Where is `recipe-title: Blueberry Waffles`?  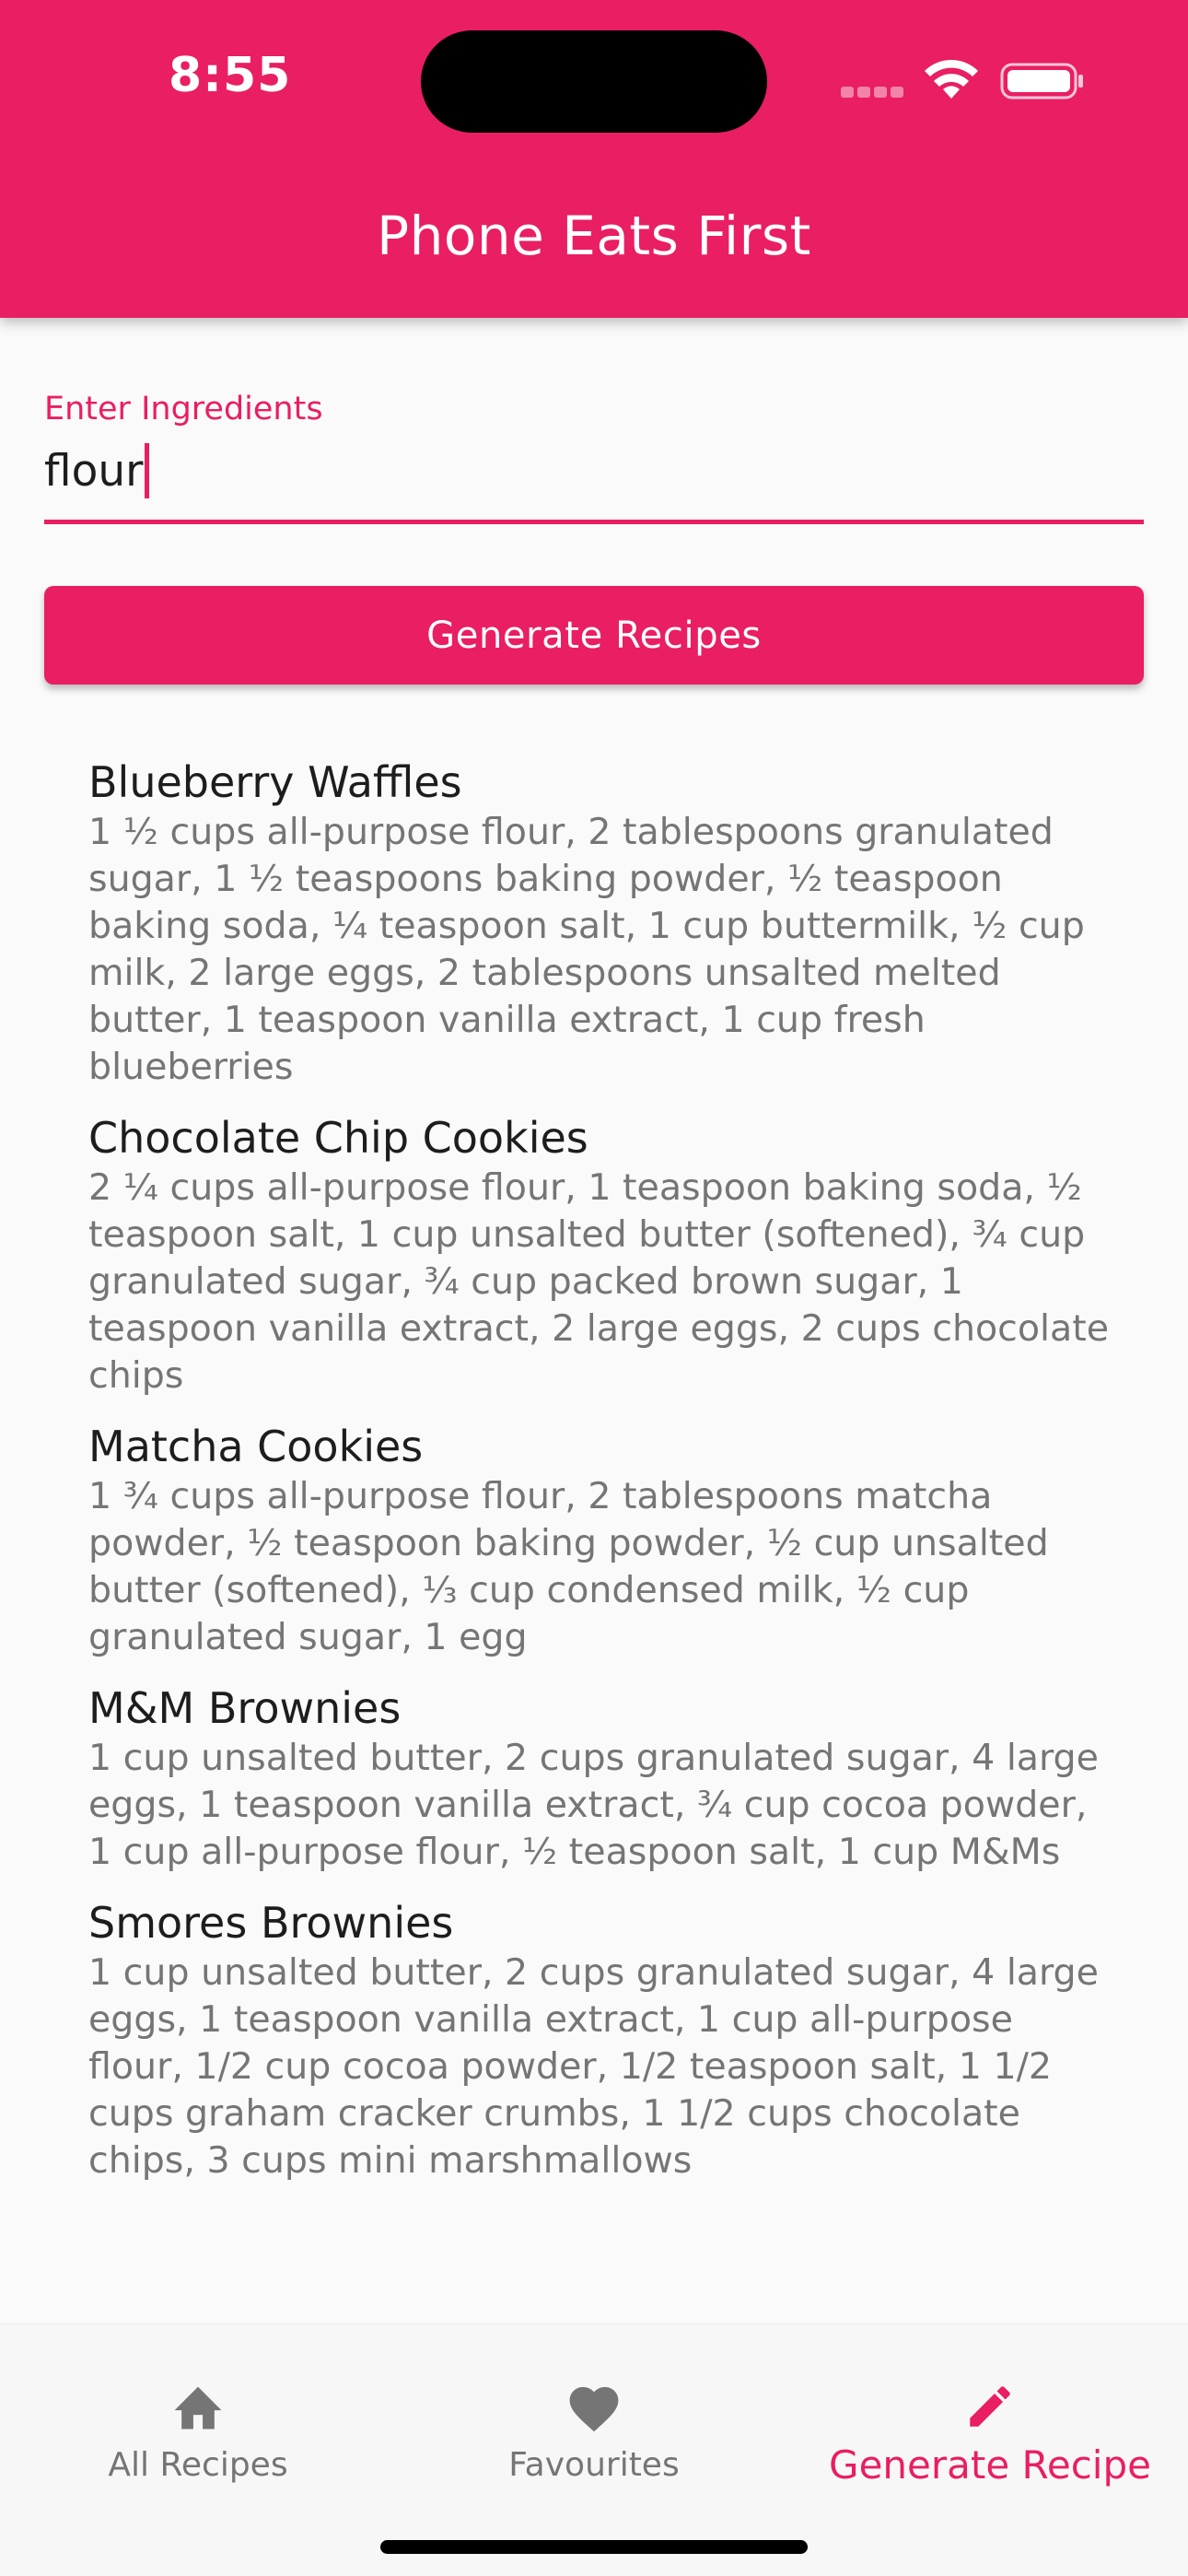
recipe-title: Blueberry Waffles is located at coordinates (275, 782).